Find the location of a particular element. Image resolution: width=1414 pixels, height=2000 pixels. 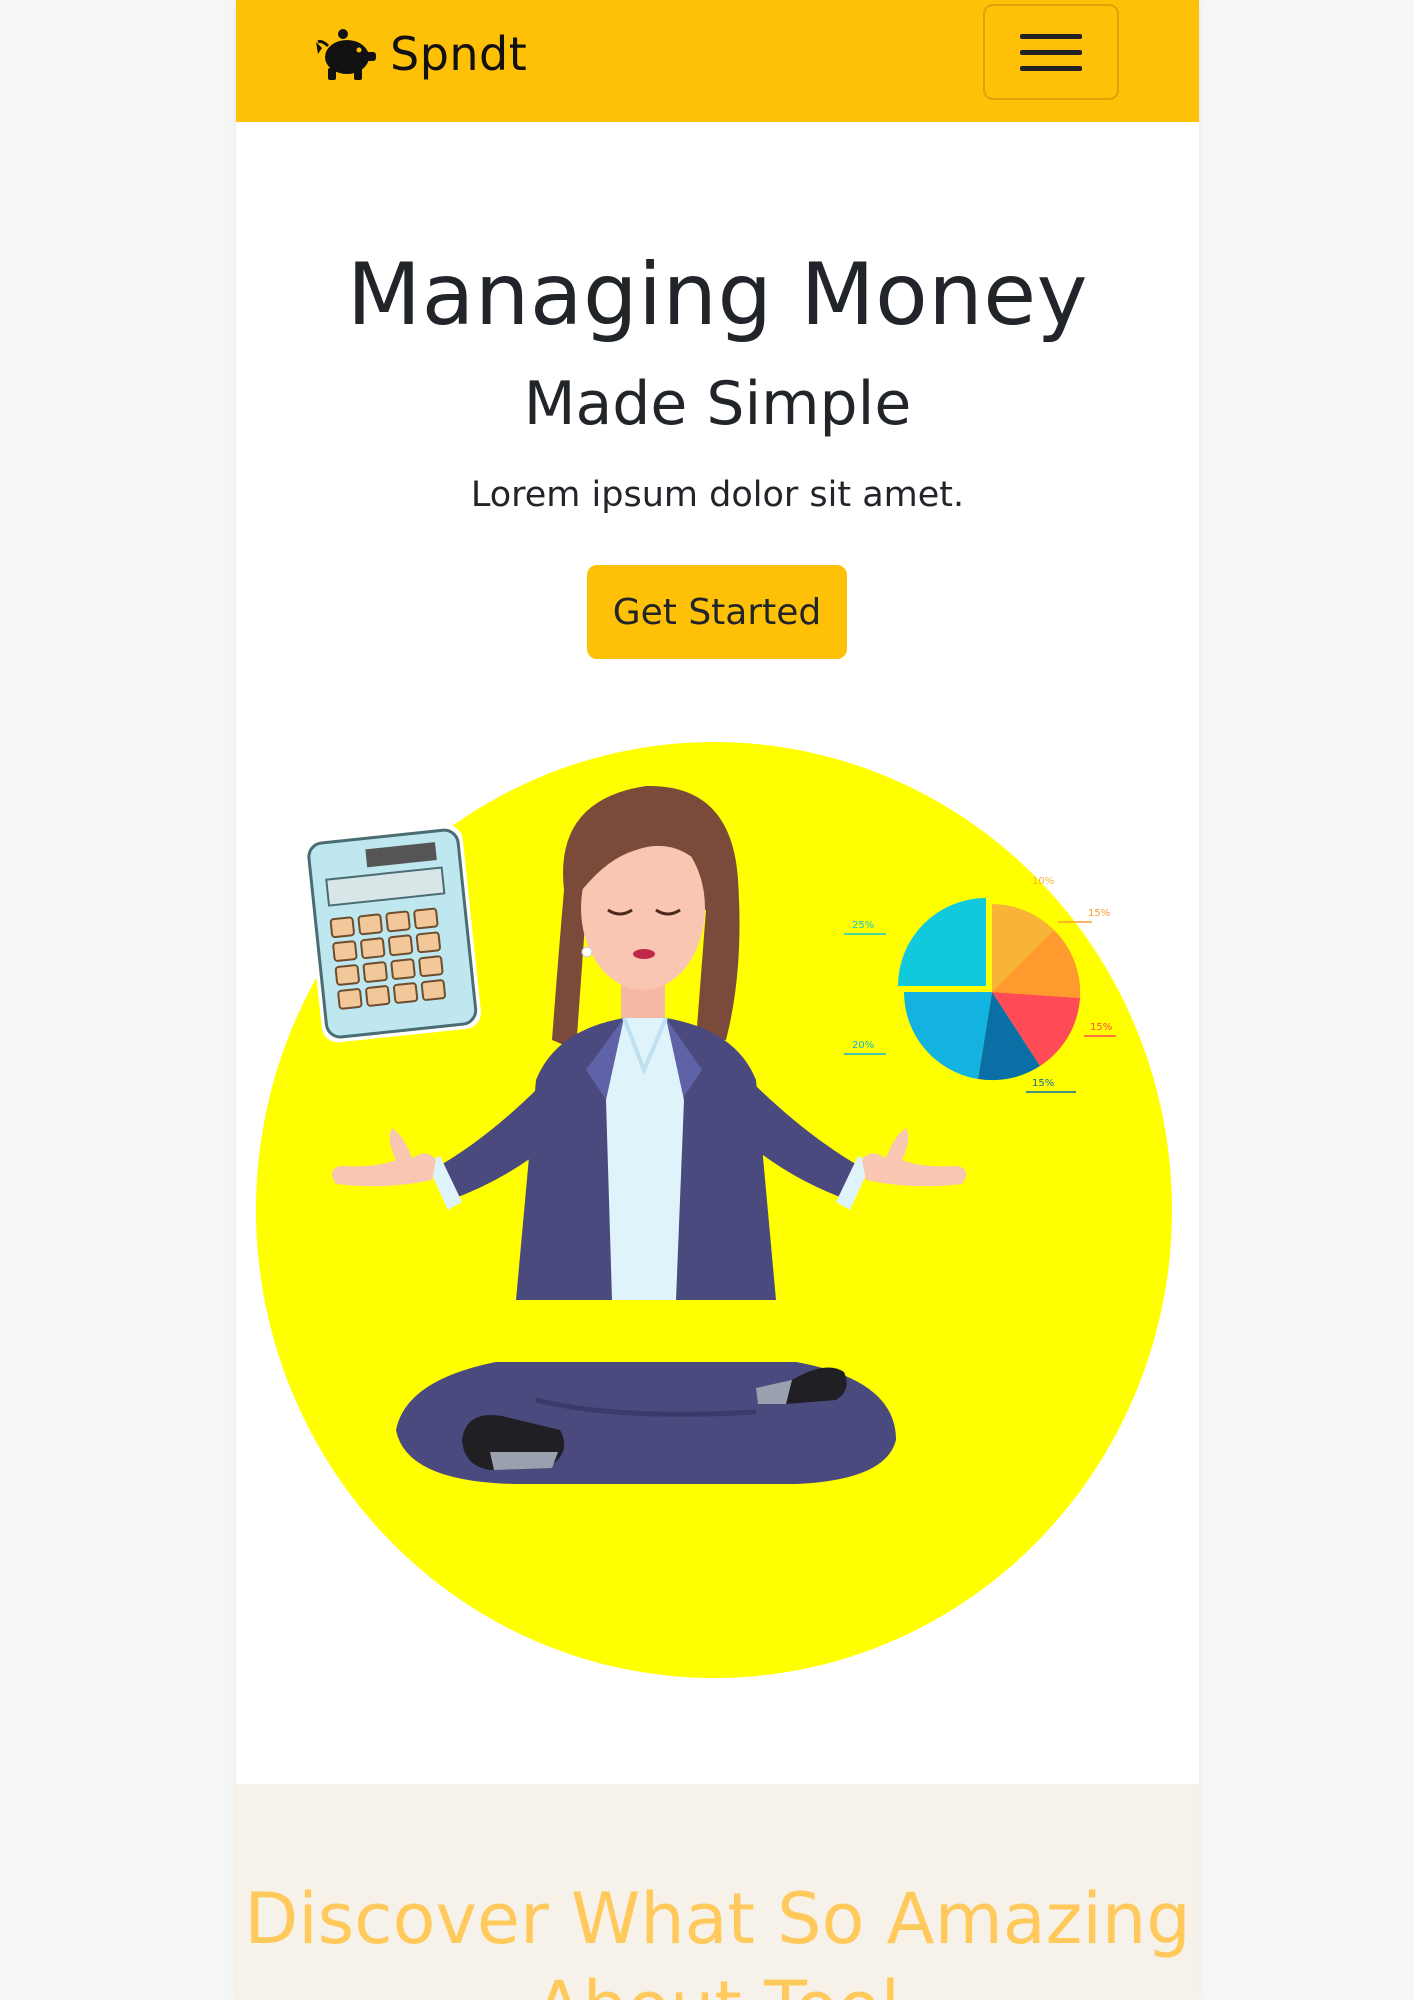

brand-link: Spndt is located at coordinates (420, 54).